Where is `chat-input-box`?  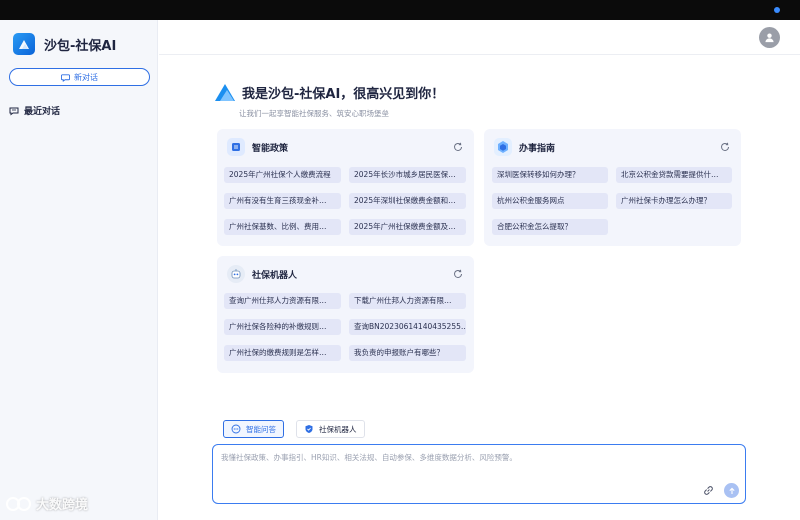 chat-input-box is located at coordinates (479, 474).